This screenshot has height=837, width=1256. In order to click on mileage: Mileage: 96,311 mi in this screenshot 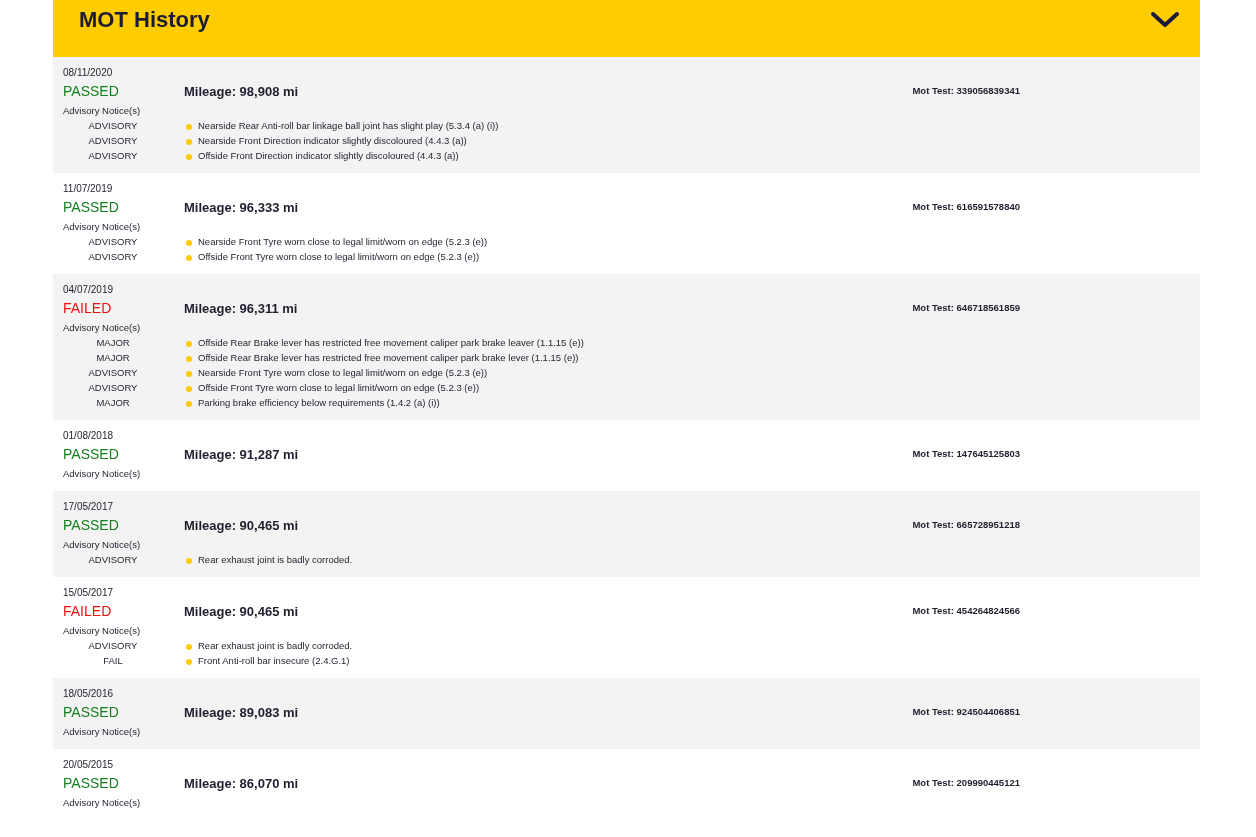, I will do `click(241, 309)`.